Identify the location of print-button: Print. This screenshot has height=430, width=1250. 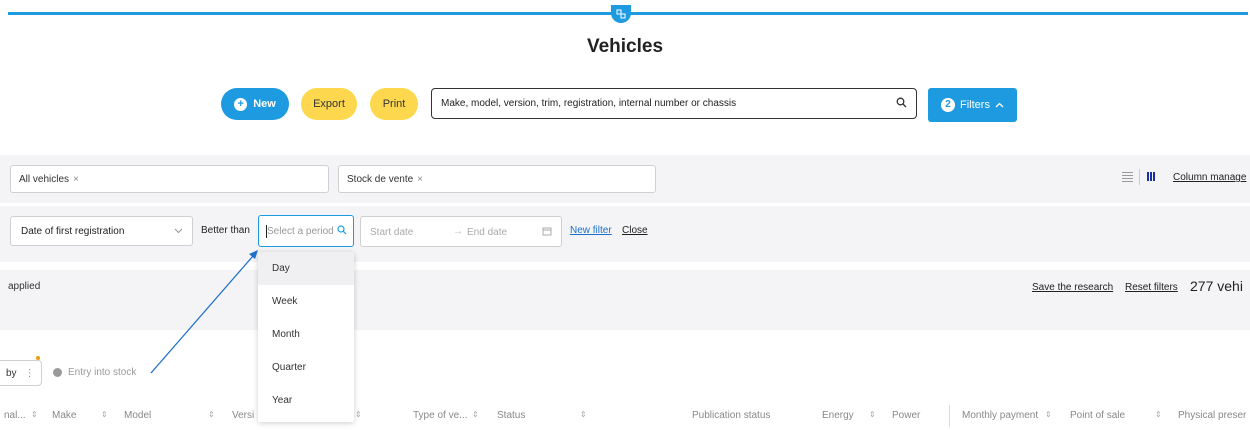
(394, 104).